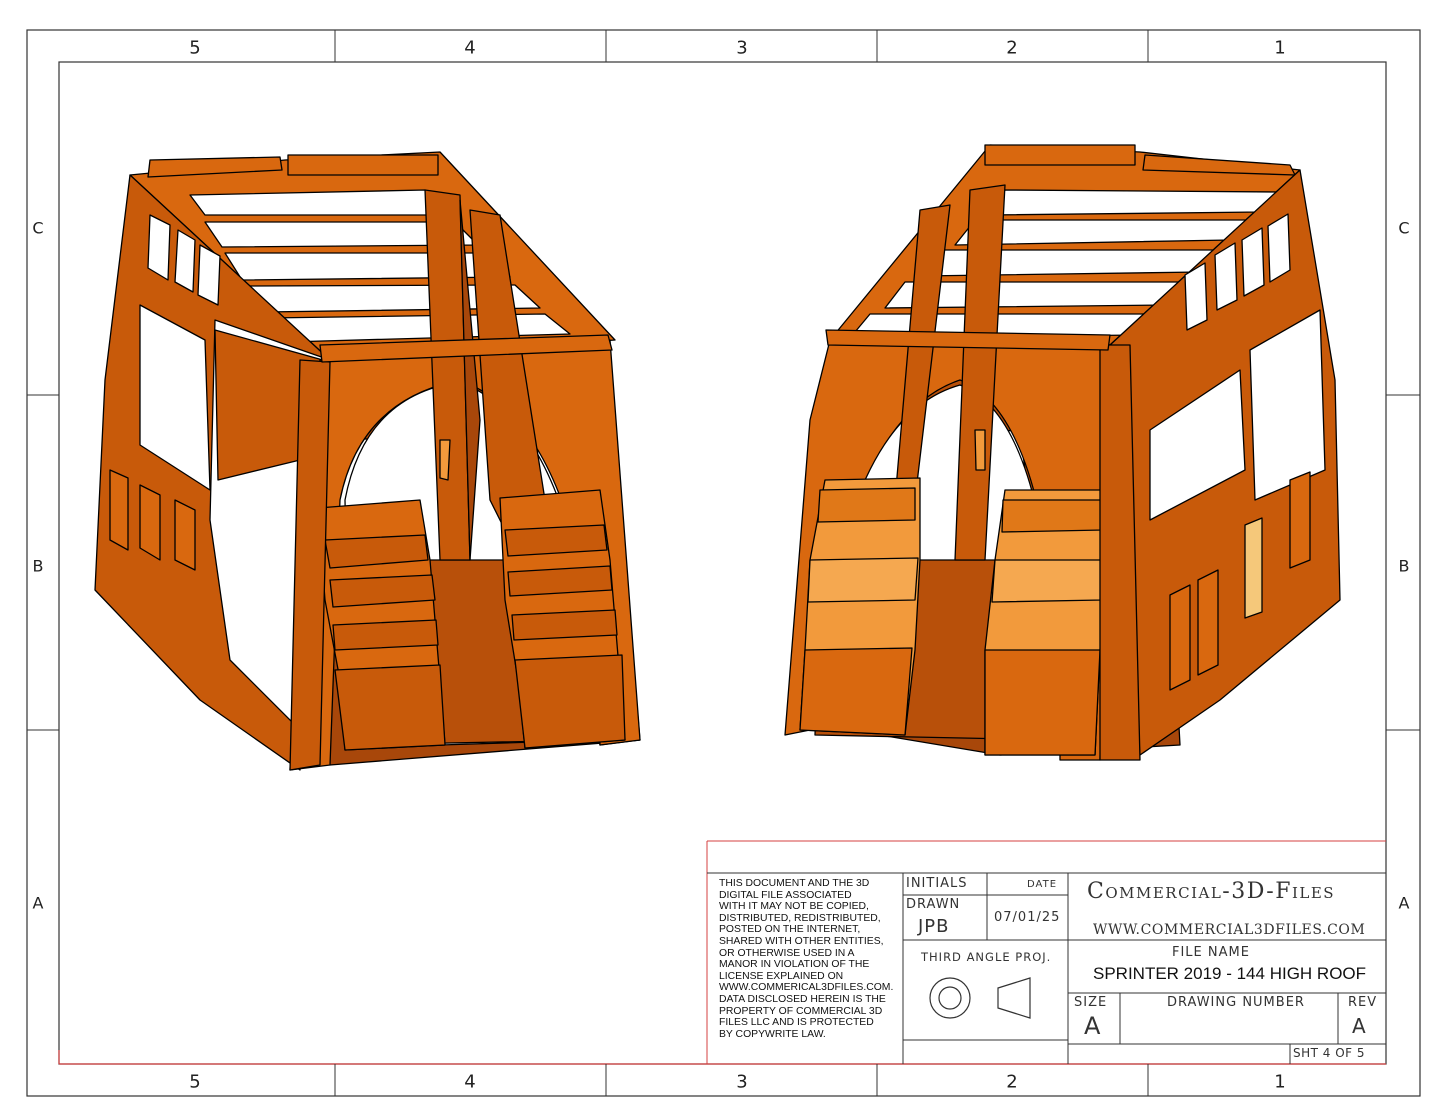 The image size is (1445, 1117). I want to click on drawing-number-label: DRAWING NUMBER, so click(1236, 1002).